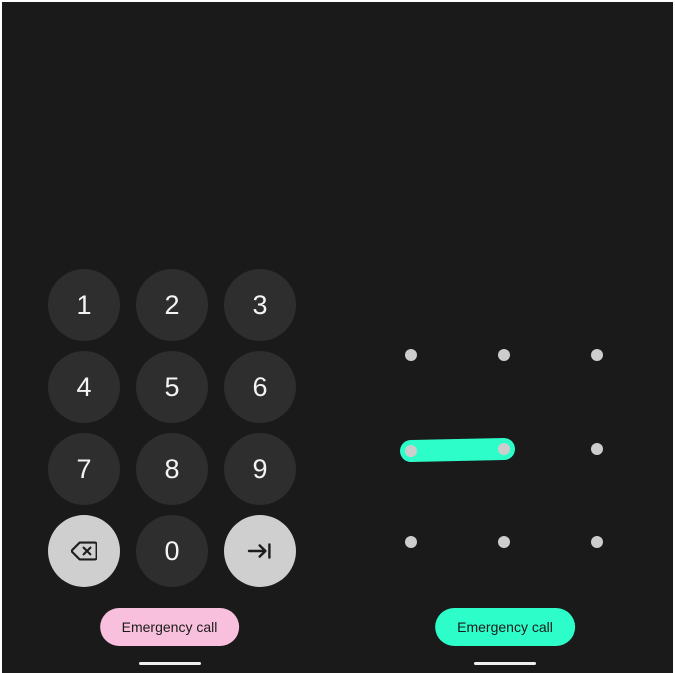  I want to click on key-2: 2, so click(172, 305).